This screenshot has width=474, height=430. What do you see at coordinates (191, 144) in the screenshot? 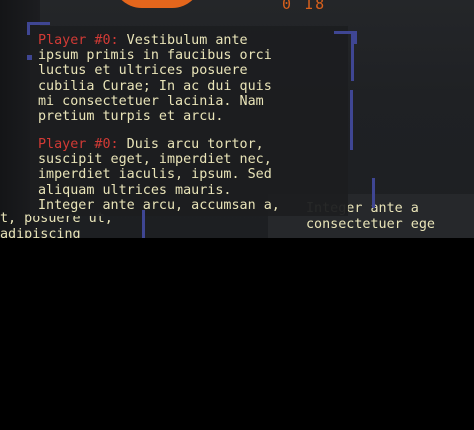
I see `message-line: Duis arcu tortor,` at bounding box center [191, 144].